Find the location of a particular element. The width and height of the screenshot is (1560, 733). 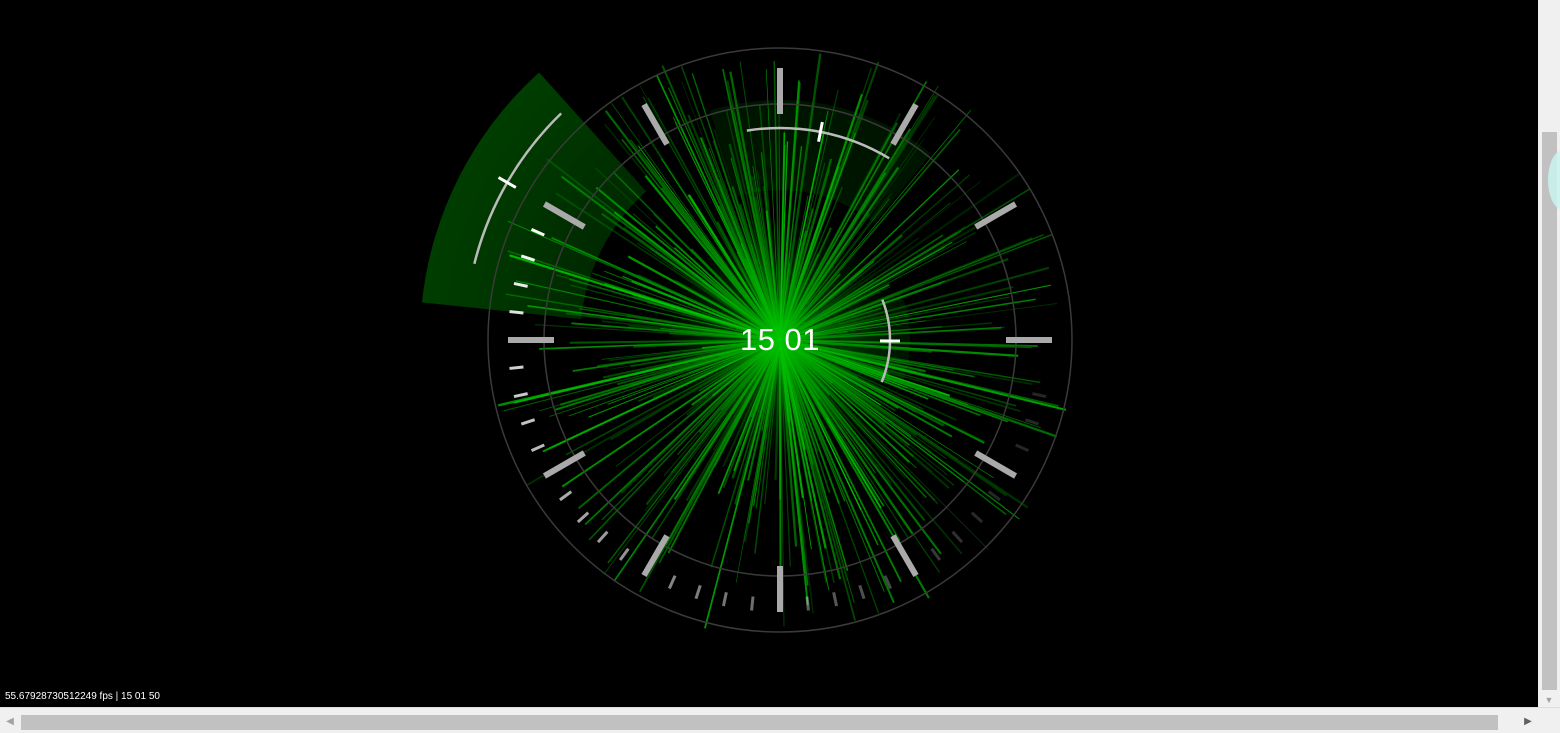

scroll-left-button: ◀ is located at coordinates (10, 722).